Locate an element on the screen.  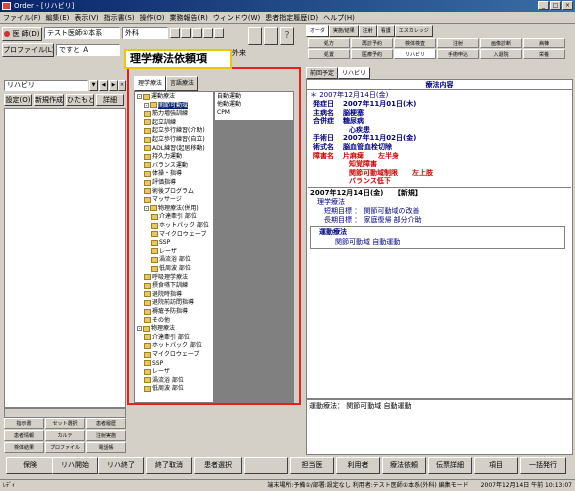
tab-previous-plan: 前回予定 is located at coordinates (322, 73).